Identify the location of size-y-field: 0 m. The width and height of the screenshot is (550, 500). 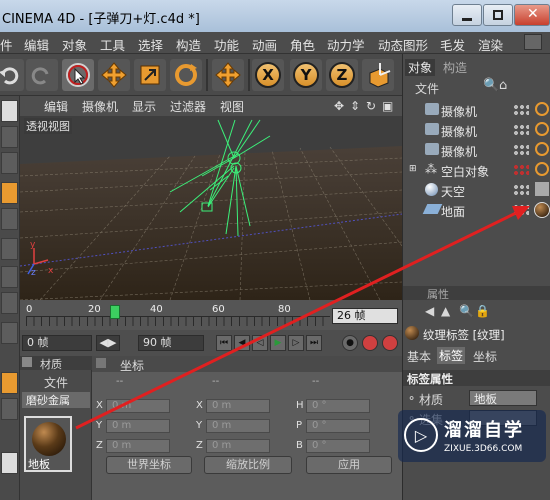
(238, 426).